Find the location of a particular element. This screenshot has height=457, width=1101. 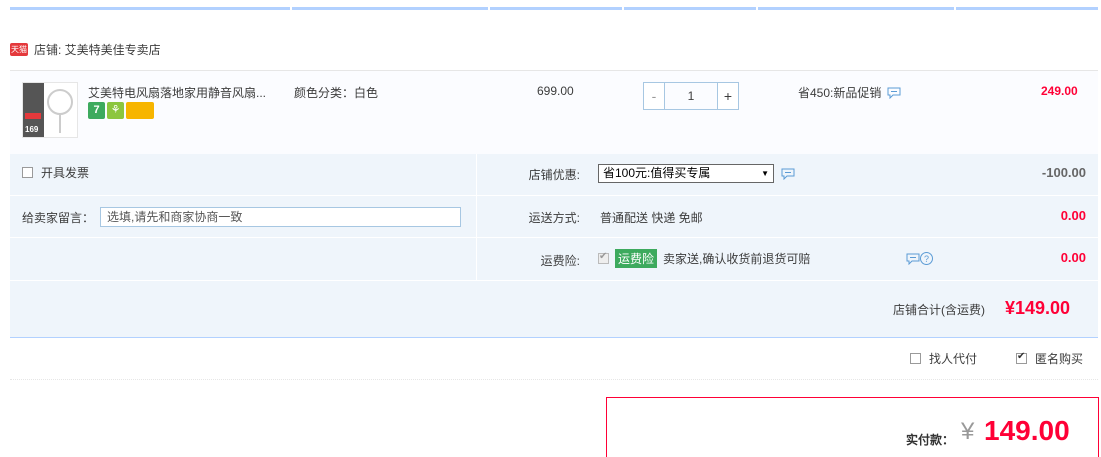

item-total: 249.00 is located at coordinates (1059, 91).